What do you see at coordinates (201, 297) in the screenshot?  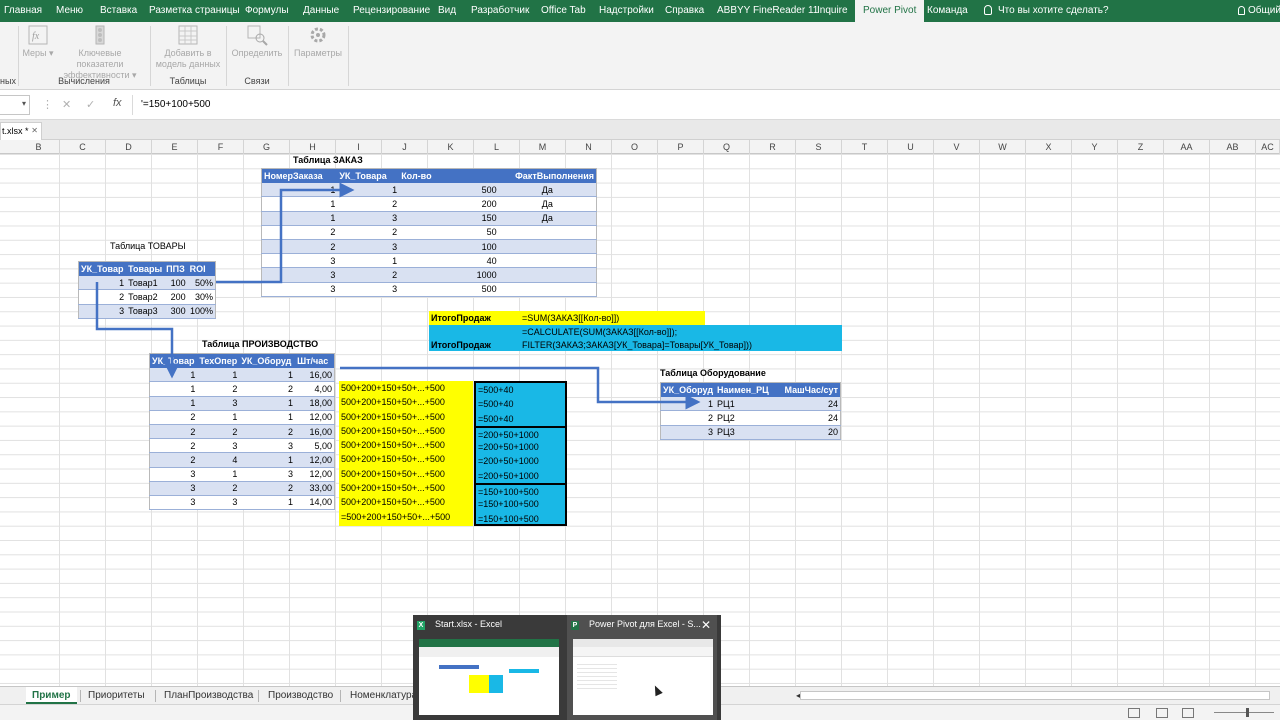 I see `table-cell: 30%` at bounding box center [201, 297].